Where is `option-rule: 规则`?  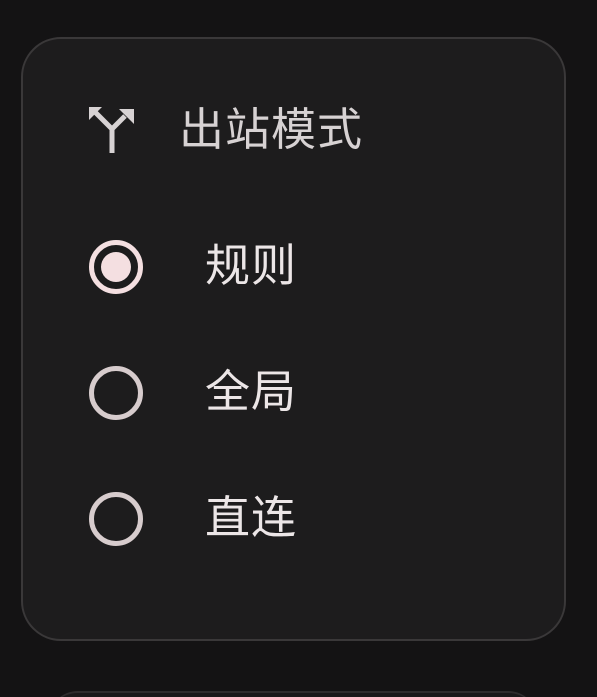
option-rule: 规则 is located at coordinates (293, 270).